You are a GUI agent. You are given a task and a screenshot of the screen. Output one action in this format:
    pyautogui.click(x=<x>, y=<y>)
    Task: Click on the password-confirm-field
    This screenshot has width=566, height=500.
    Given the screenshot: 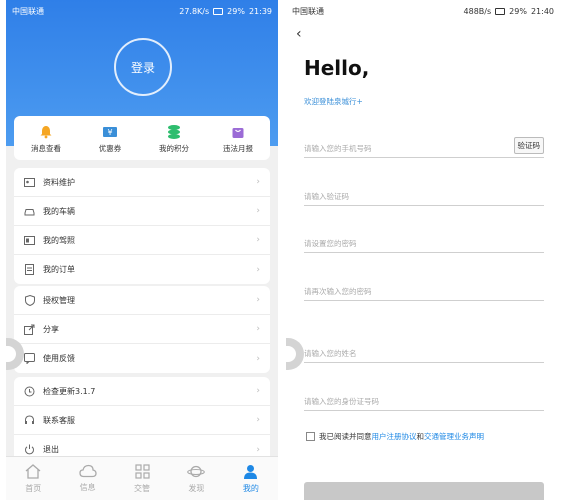 What is the action you would take?
    pyautogui.click(x=424, y=290)
    